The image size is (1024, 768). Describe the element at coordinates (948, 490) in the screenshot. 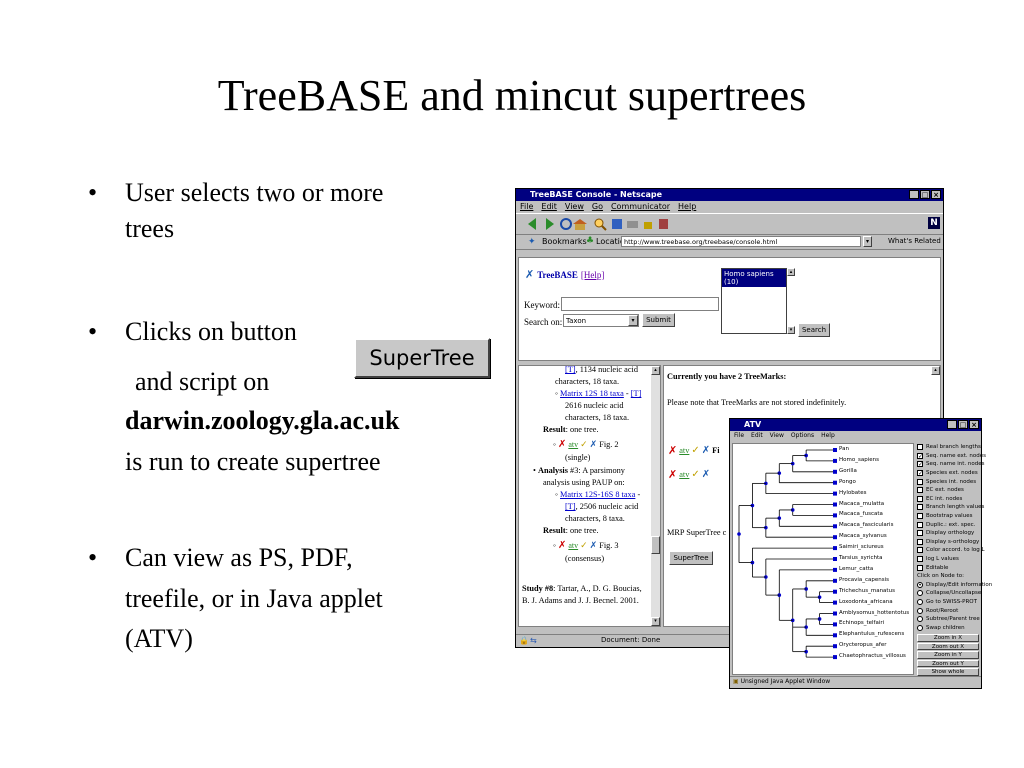

I see `atv-option: EC ext. nodes` at that location.